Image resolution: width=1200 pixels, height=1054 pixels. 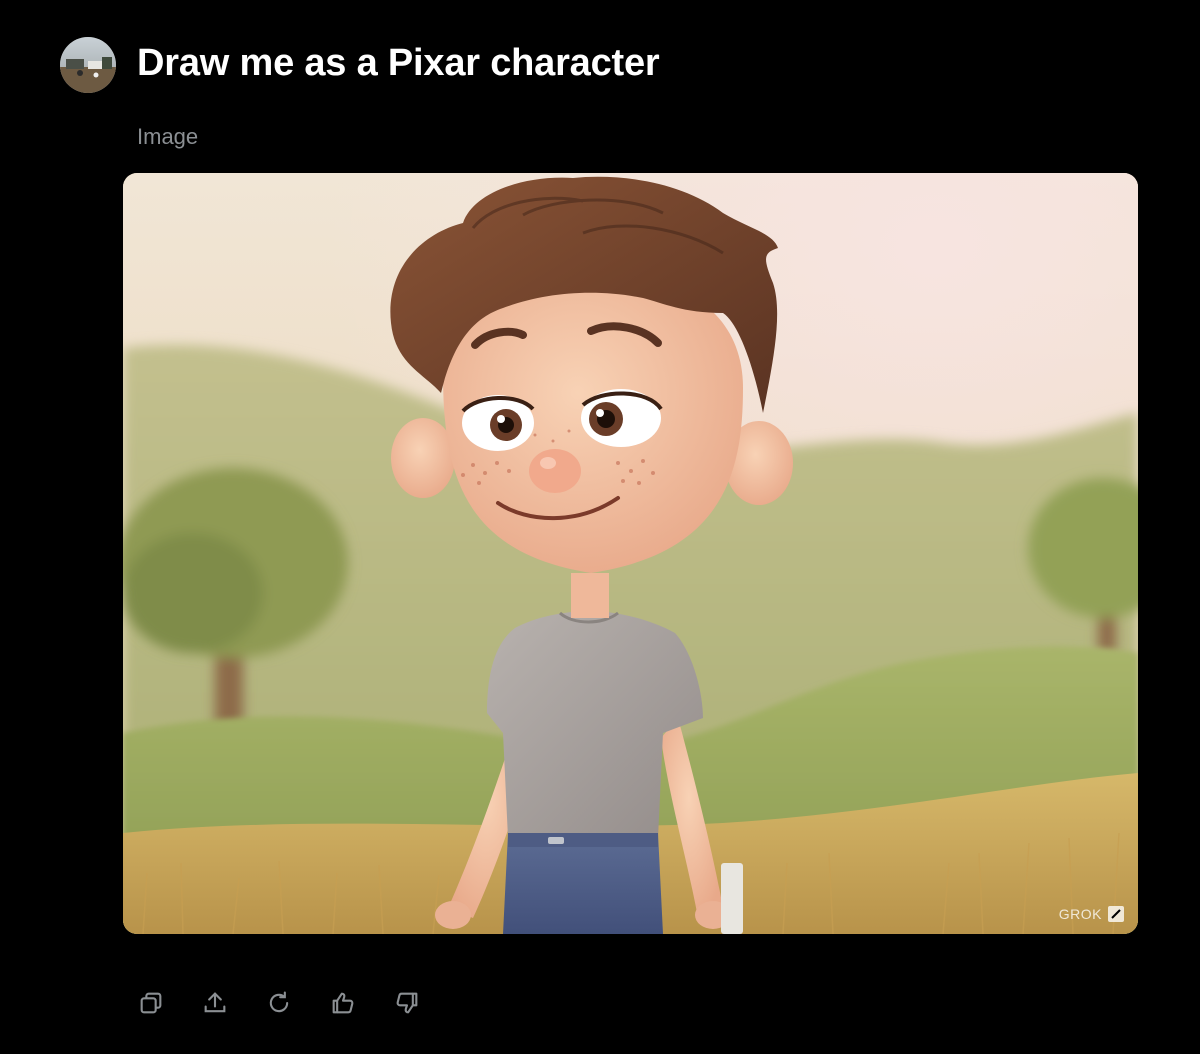 I want to click on copy-button, so click(x=151, y=1003).